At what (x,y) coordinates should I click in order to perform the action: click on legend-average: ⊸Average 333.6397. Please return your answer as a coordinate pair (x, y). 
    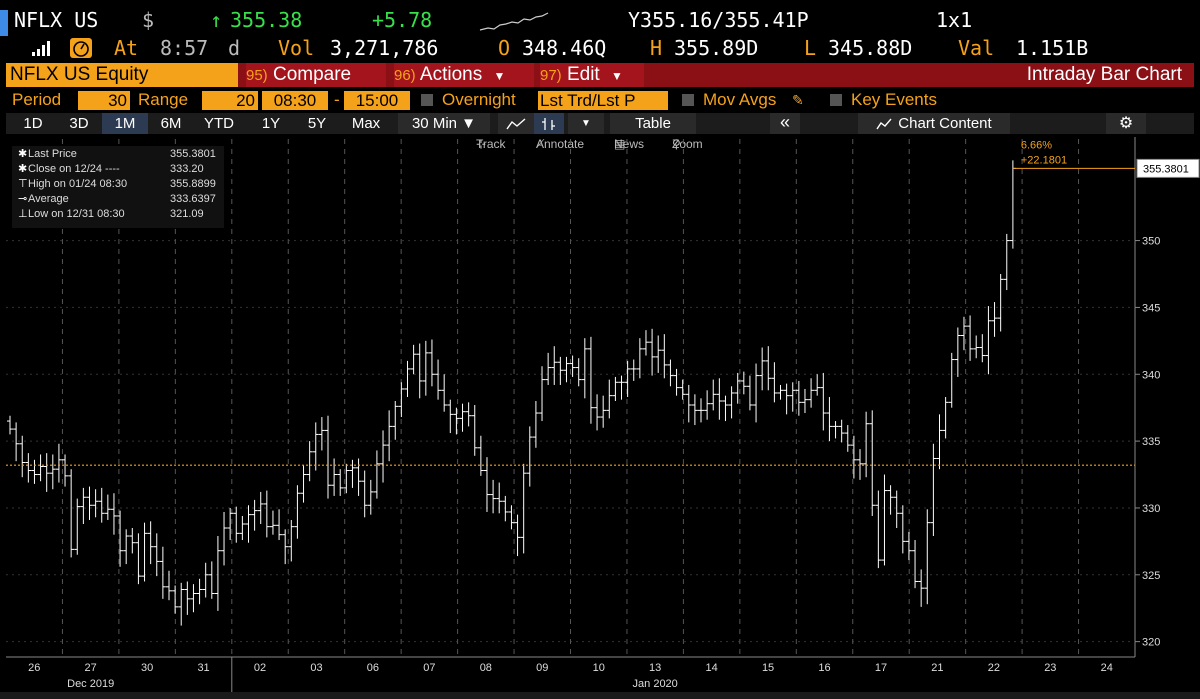
    Looking at the image, I should click on (117, 199).